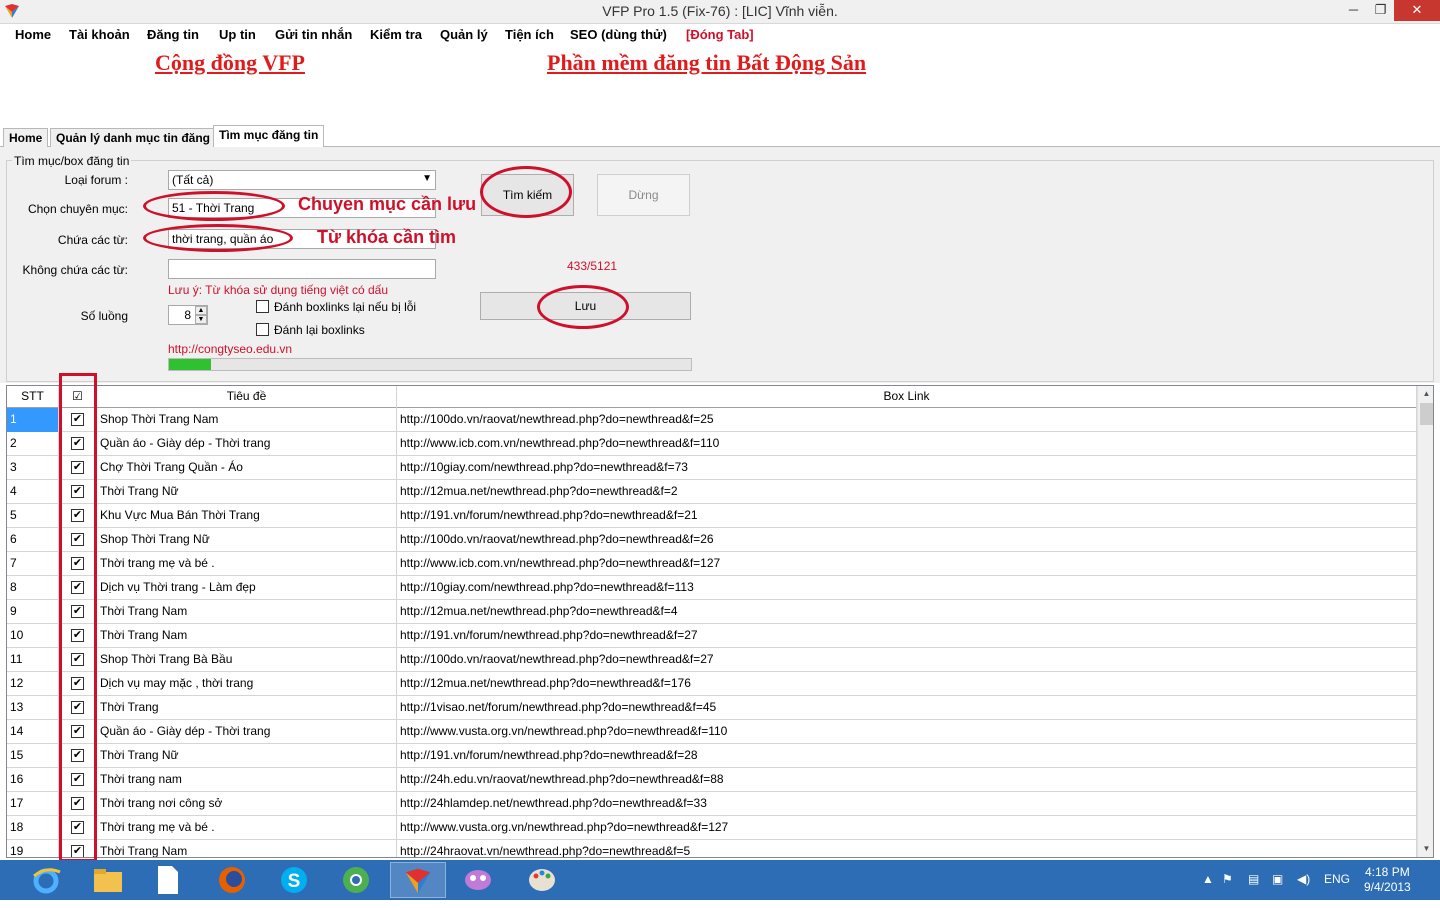 This screenshot has width=1440, height=908. I want to click on row-title: Thời trang nơi công sở, so click(247, 804).